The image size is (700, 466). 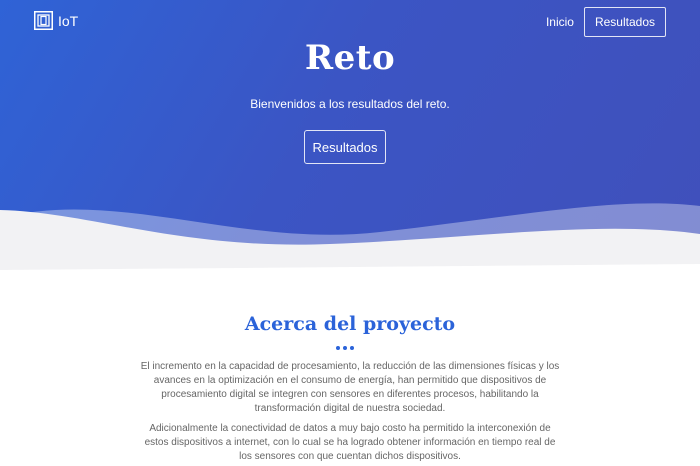 I want to click on about-title: Acerca del proyecto, so click(x=350, y=324).